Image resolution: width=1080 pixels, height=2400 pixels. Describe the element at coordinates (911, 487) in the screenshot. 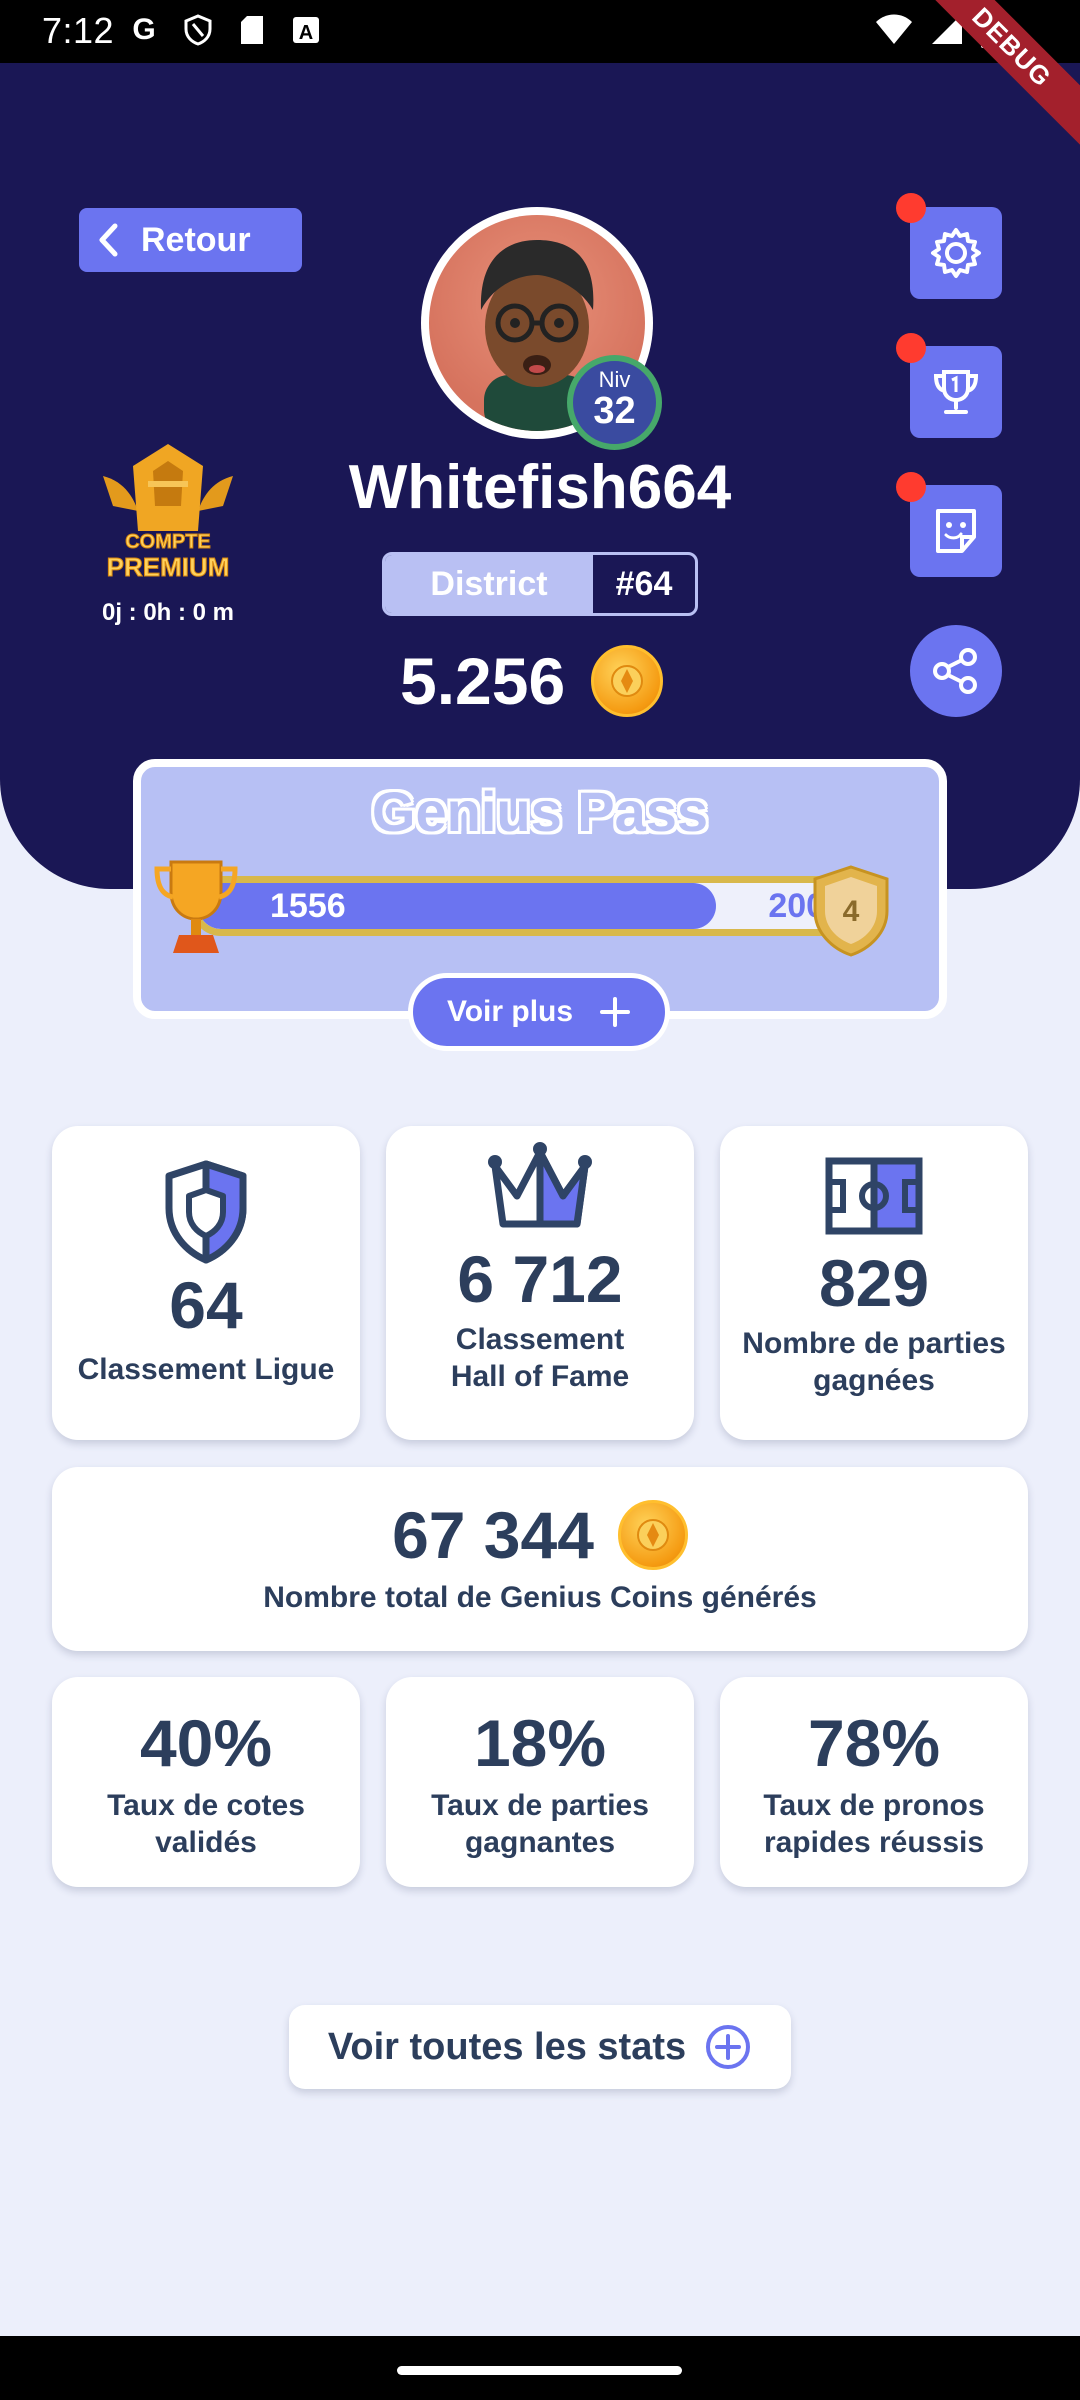

I see `stickers-notification-dot` at that location.